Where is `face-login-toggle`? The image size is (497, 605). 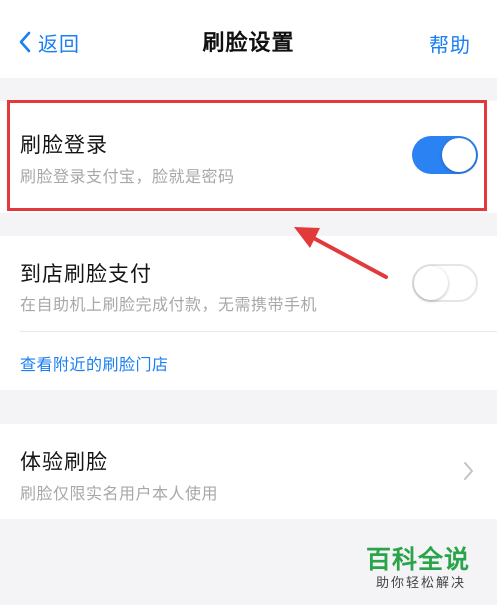 face-login-toggle is located at coordinates (445, 155).